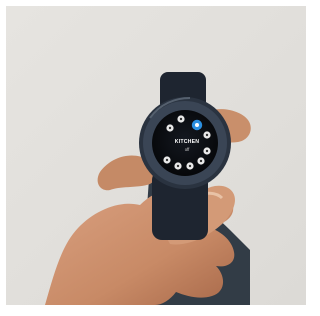 This screenshot has height=316, width=320. Describe the element at coordinates (187, 142) in the screenshot. I see `watch-room-label: KITCHEN` at that location.